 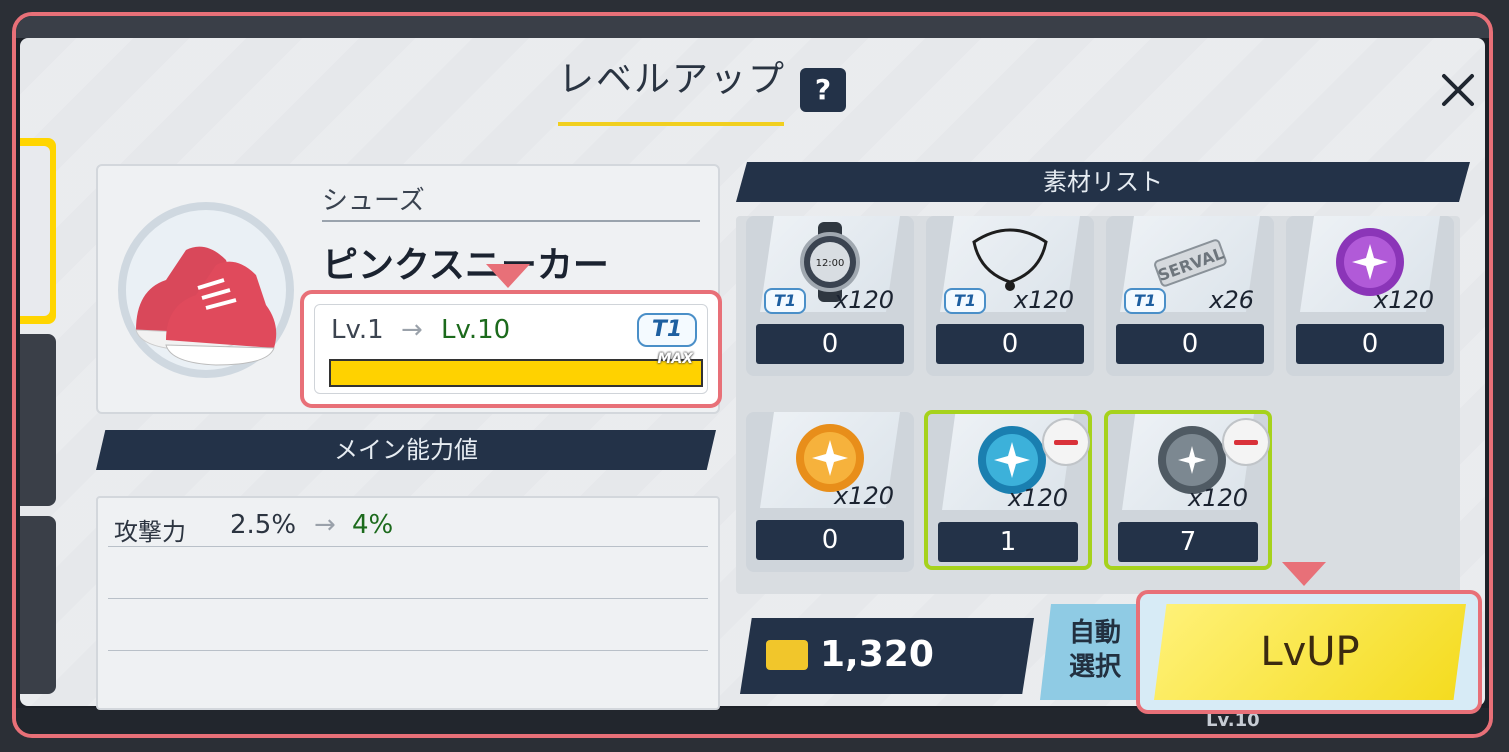 I want to click on max-label: MAX, so click(x=675, y=359).